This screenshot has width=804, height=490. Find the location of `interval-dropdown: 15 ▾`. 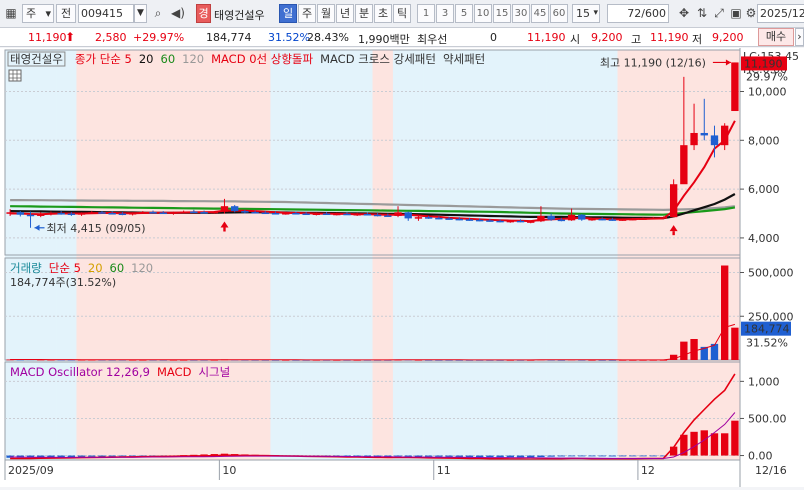

interval-dropdown: 15 ▾ is located at coordinates (586, 13).